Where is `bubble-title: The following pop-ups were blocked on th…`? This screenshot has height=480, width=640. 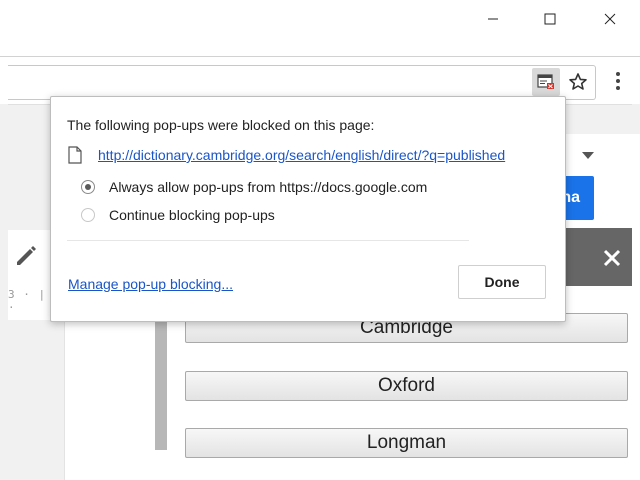
bubble-title: The following pop-ups were blocked on th… is located at coordinates (221, 125).